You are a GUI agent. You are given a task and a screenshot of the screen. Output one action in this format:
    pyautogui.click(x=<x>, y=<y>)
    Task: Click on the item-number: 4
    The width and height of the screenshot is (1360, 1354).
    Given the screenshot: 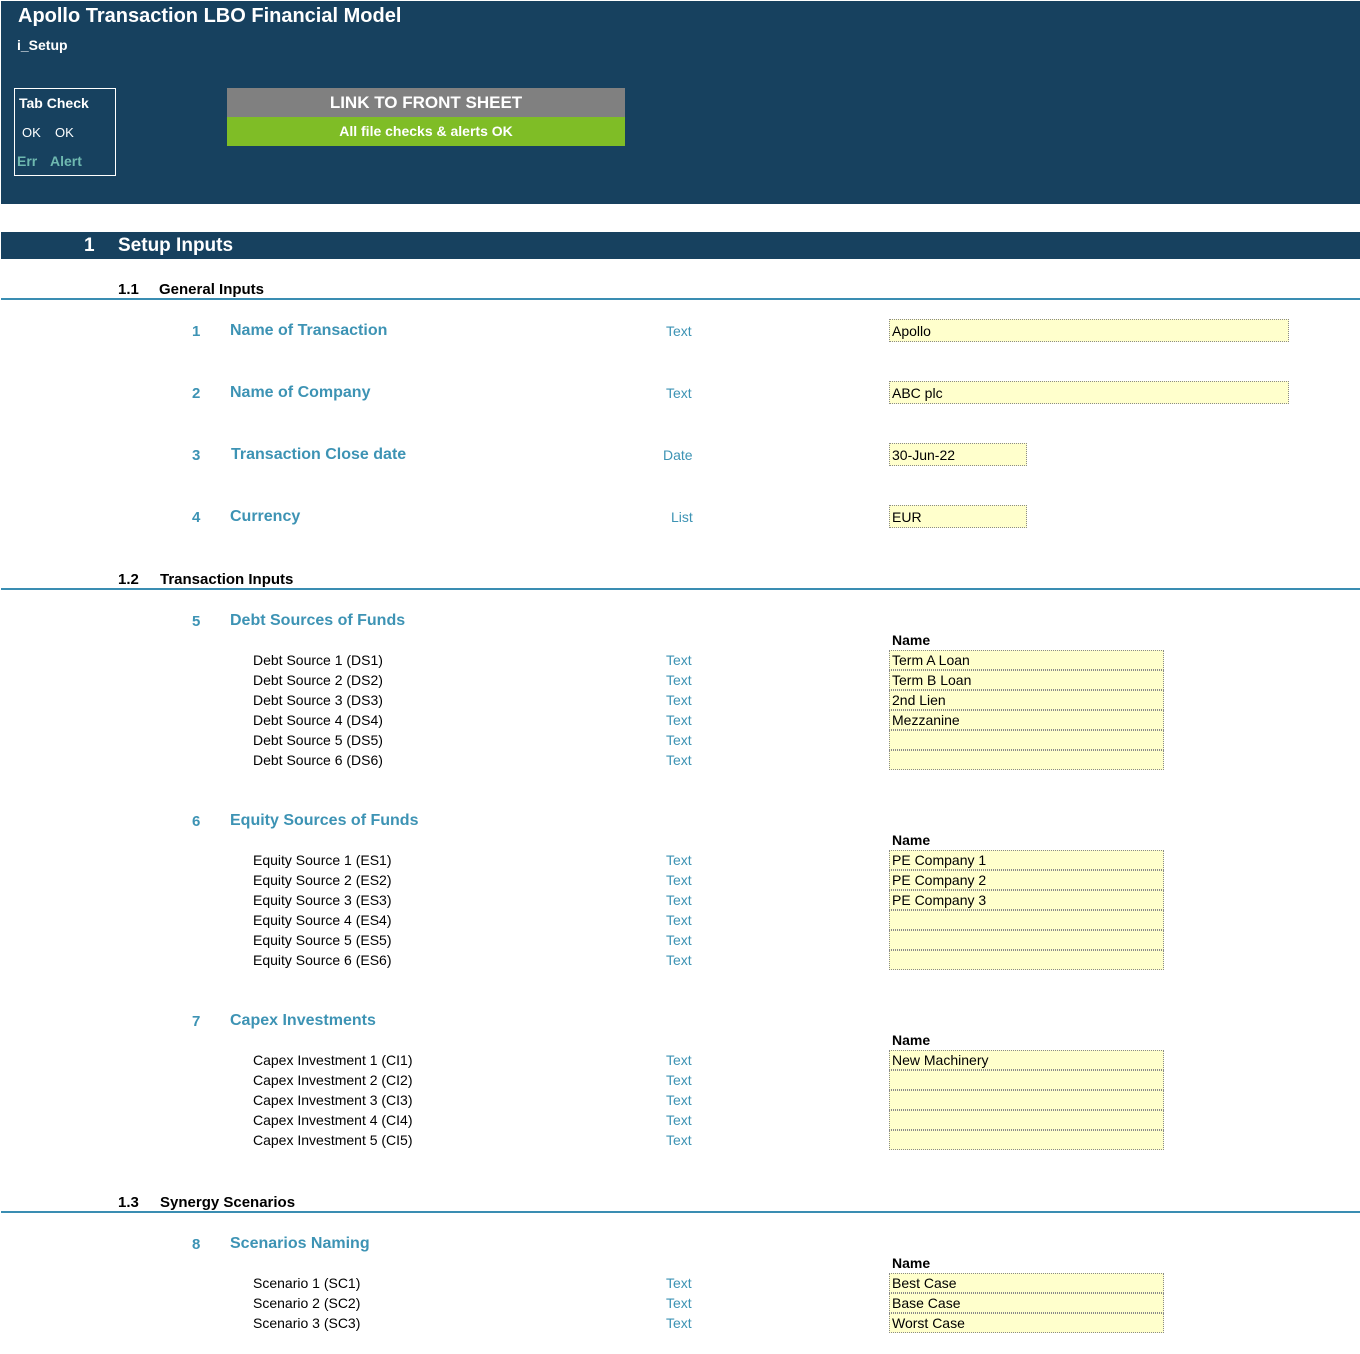 What is the action you would take?
    pyautogui.click(x=196, y=517)
    